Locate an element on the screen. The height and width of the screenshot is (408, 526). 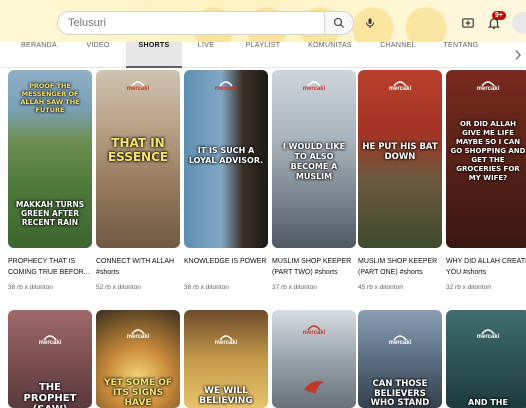
thumbnail-caption: CAN THOSE BELIEVERS WHO STAND is located at coordinates (400, 393).